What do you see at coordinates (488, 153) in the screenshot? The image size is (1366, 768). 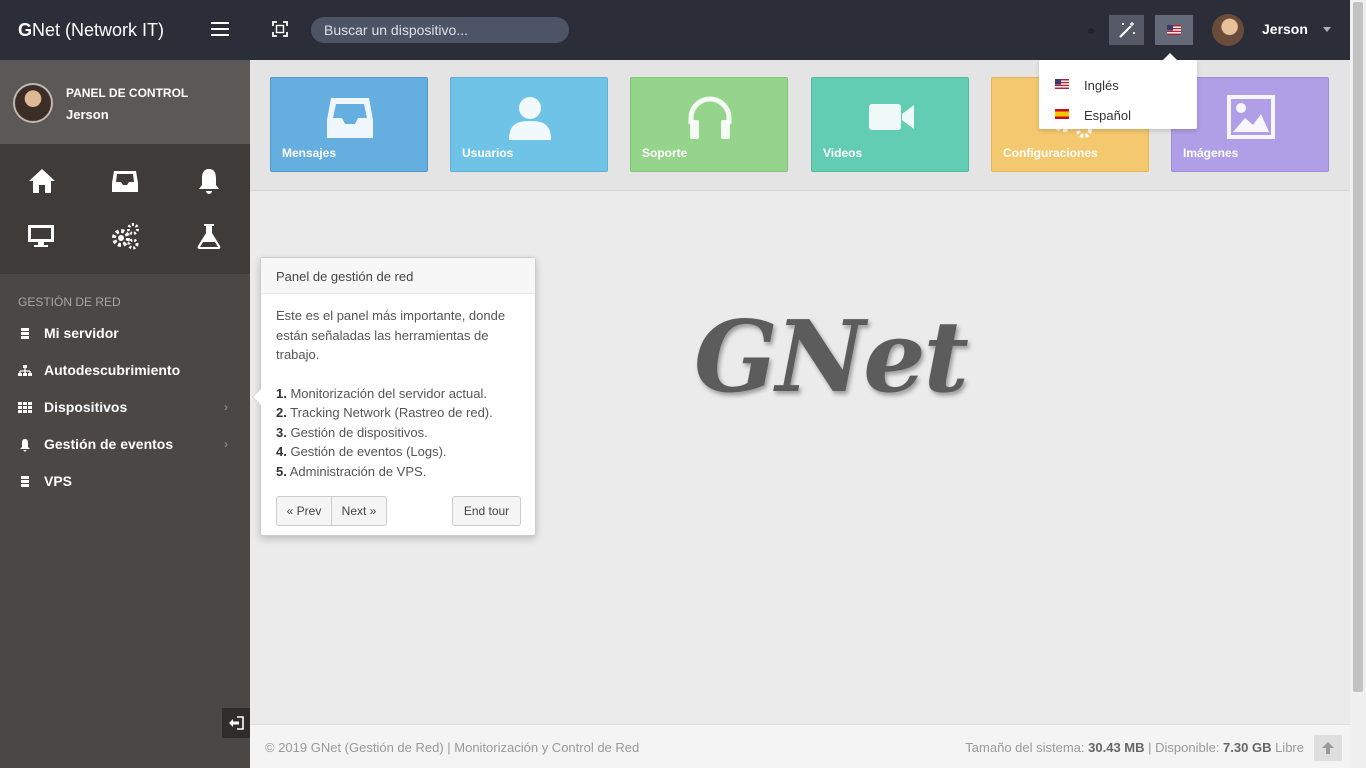 I see `tile-label: Usuarios` at bounding box center [488, 153].